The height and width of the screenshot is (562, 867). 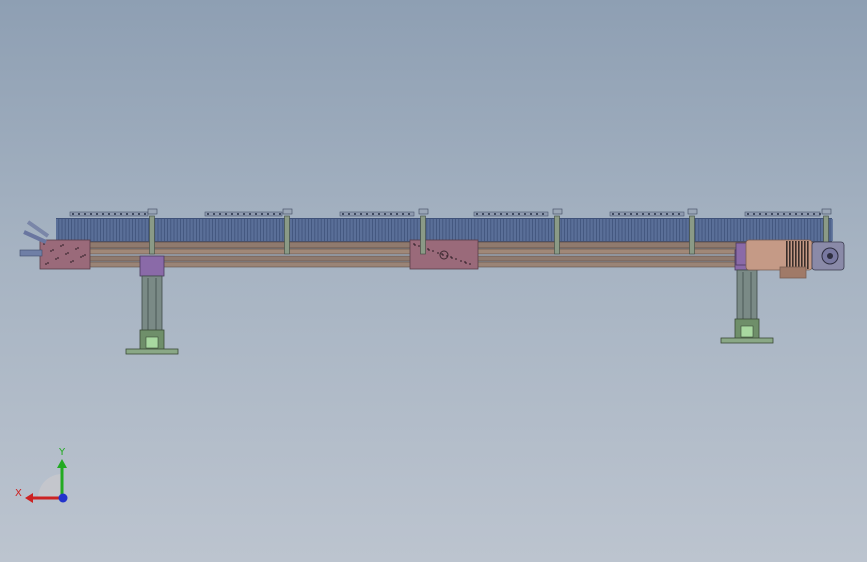 I want to click on motor-terminal-box, so click(x=793, y=272).